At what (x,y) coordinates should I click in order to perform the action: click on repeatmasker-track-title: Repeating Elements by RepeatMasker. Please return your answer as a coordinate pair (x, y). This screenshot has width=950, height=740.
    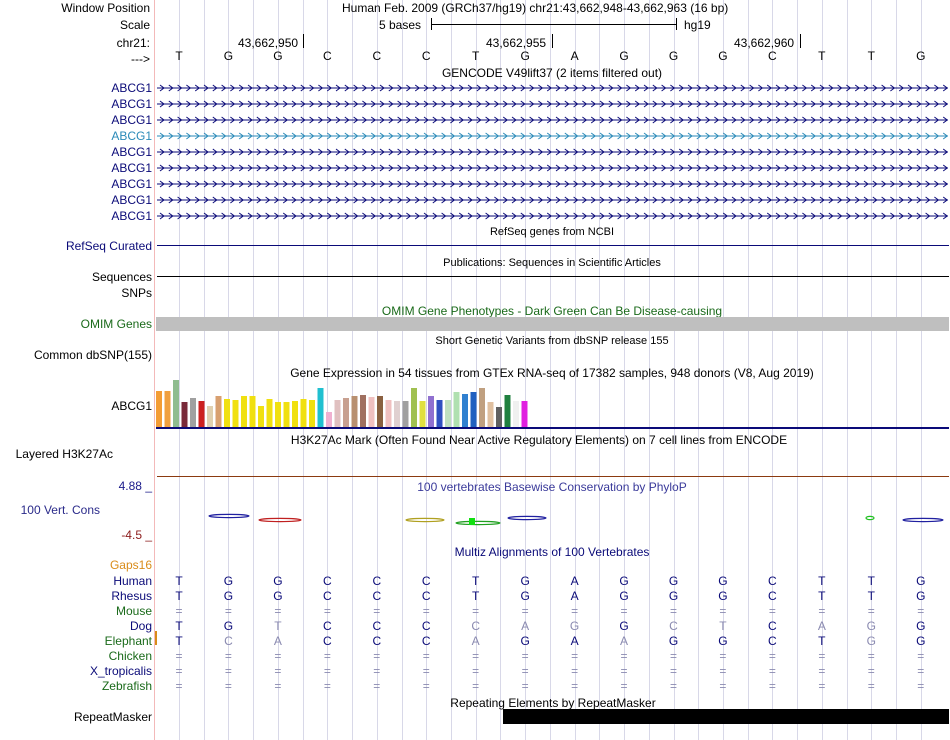
    Looking at the image, I should click on (553, 703).